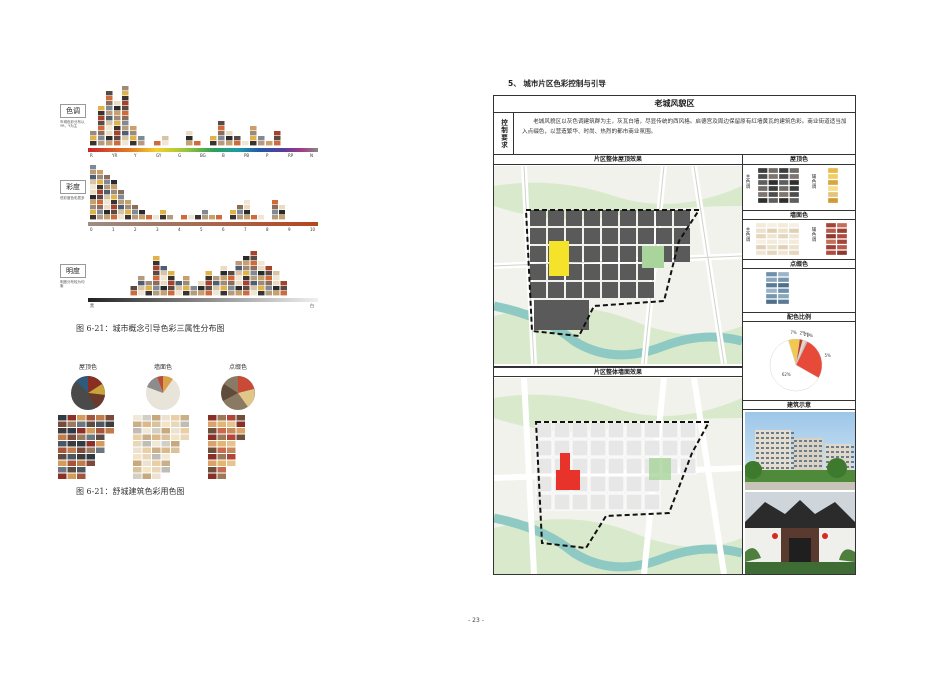 This screenshot has width=952, height=673. Describe the element at coordinates (653, 257) in the screenshot. I see `green-space` at that location.